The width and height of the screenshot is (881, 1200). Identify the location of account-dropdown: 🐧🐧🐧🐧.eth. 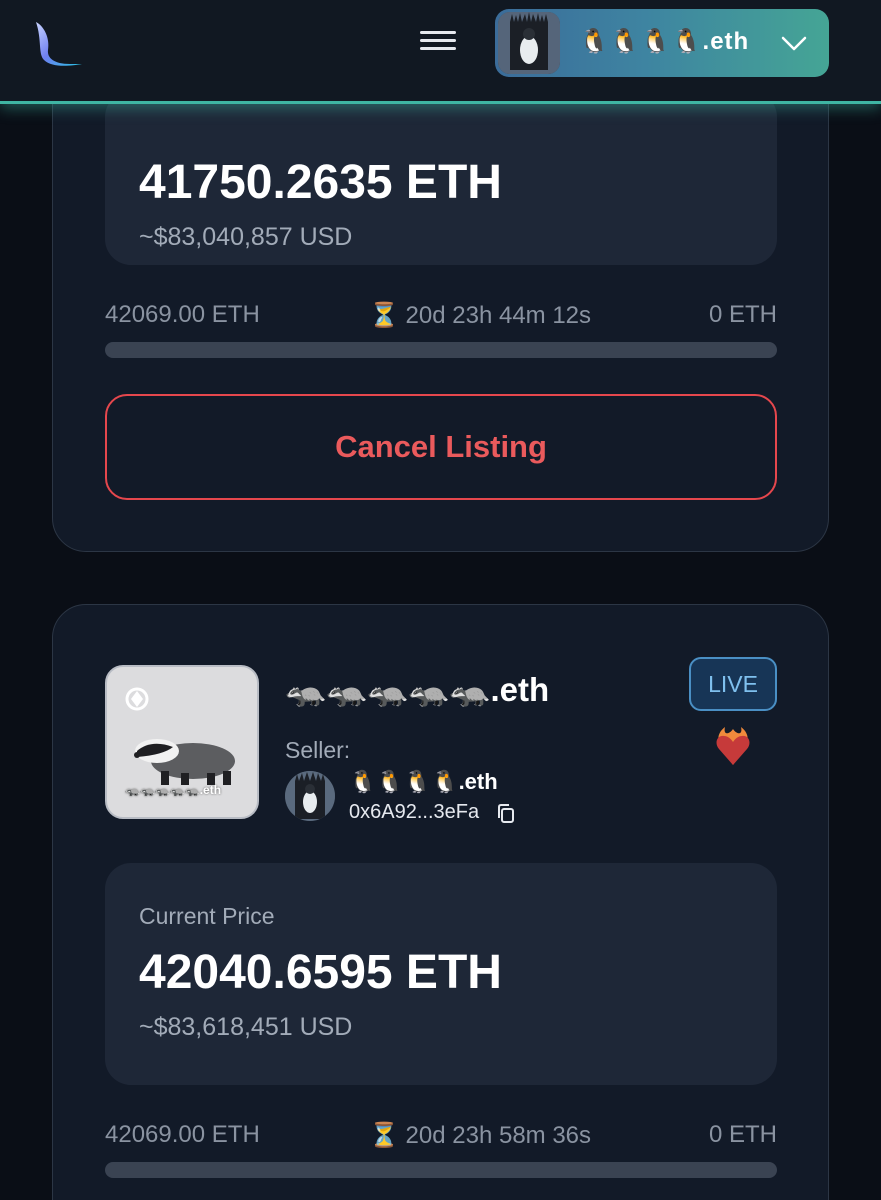
(662, 43).